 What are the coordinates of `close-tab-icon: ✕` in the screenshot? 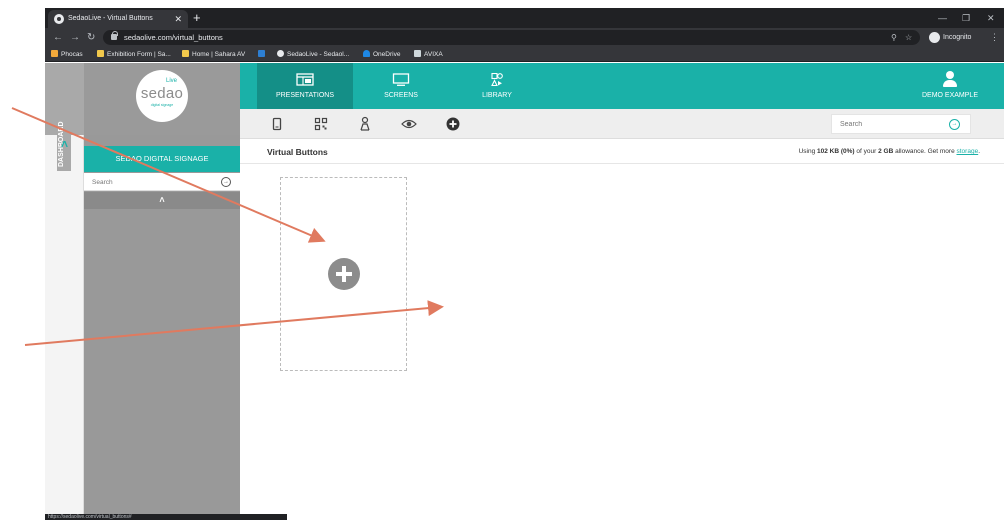 It's located at (178, 19).